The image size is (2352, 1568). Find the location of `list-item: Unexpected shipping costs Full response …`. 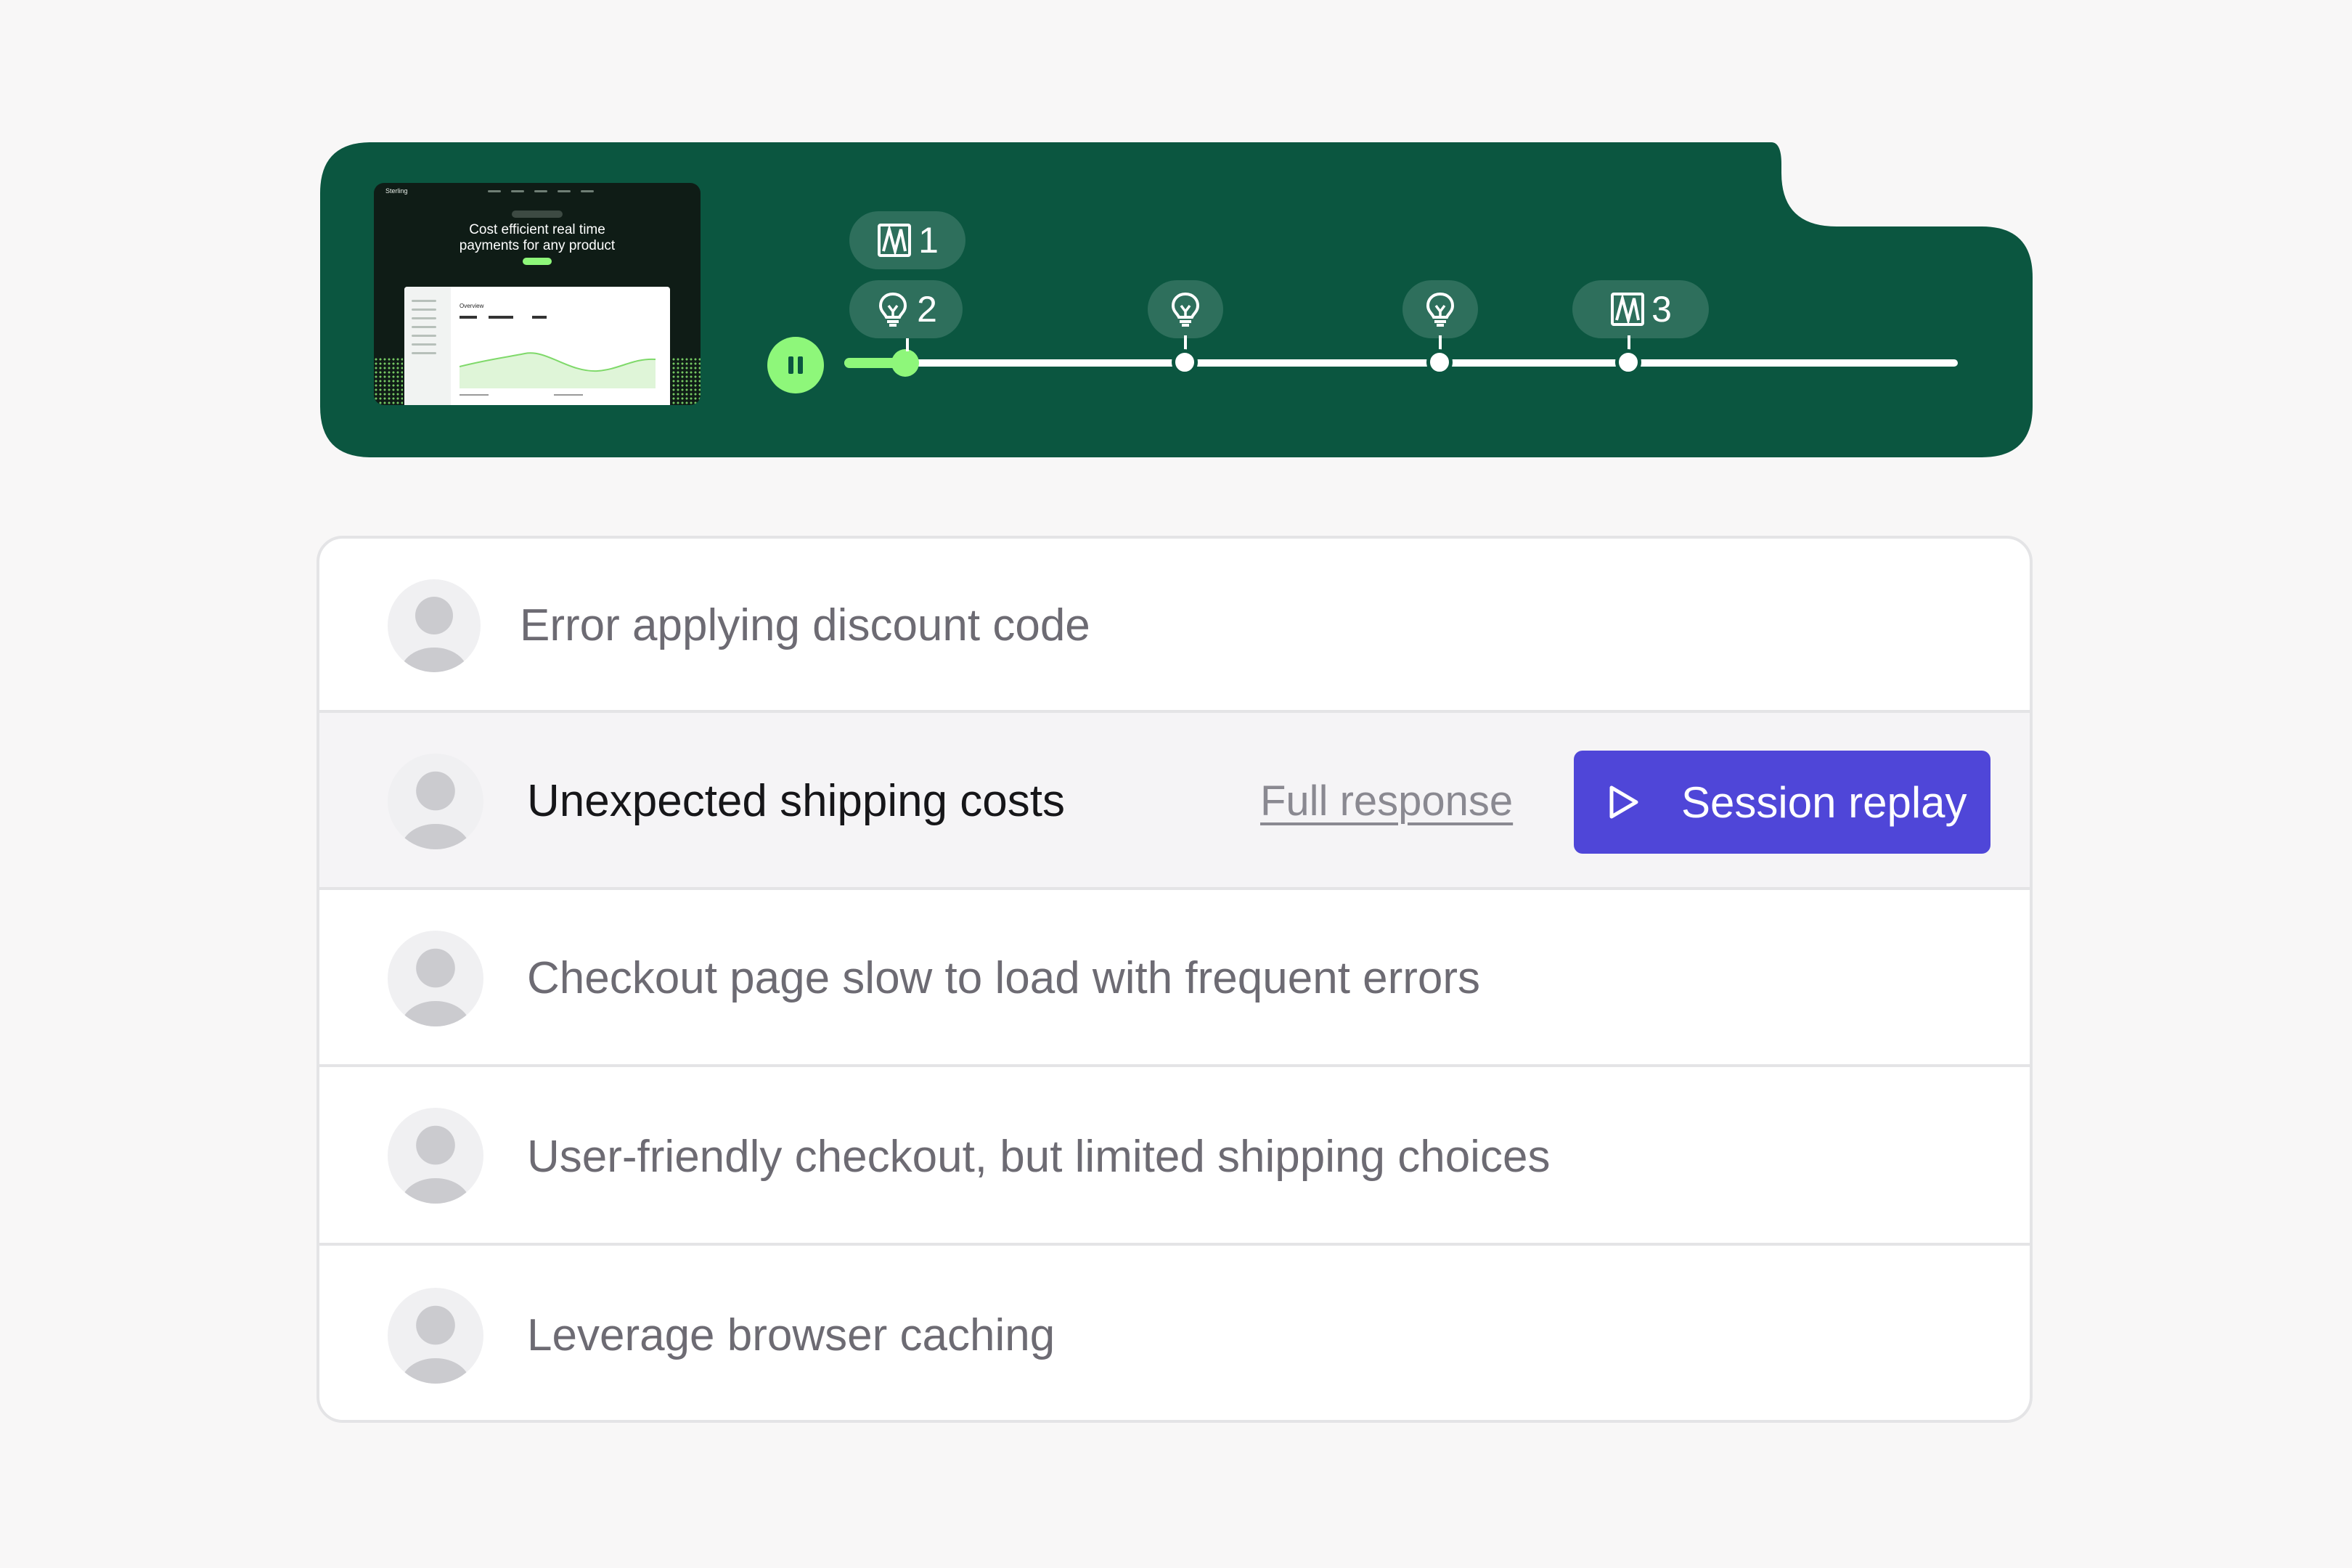

list-item: Unexpected shipping costs Full response … is located at coordinates (1175, 802).